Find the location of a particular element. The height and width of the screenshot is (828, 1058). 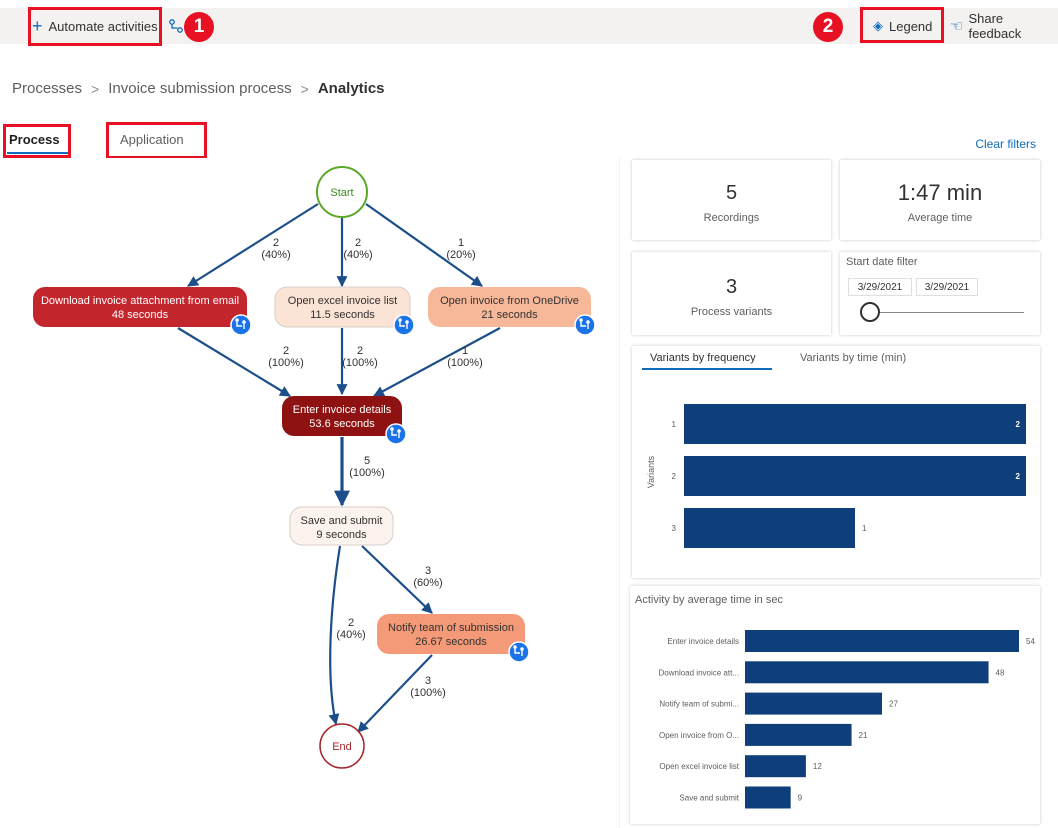

tab-application: Application is located at coordinates (152, 139).